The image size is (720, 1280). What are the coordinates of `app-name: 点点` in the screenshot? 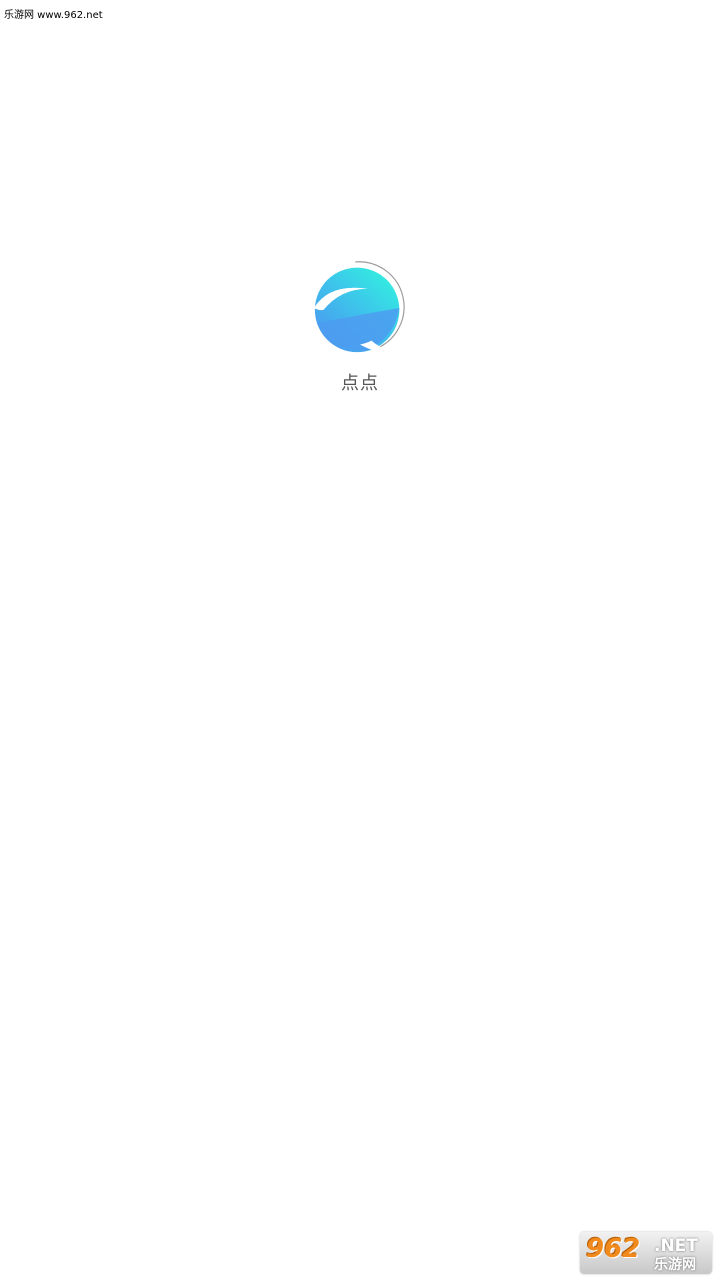 It's located at (360, 383).